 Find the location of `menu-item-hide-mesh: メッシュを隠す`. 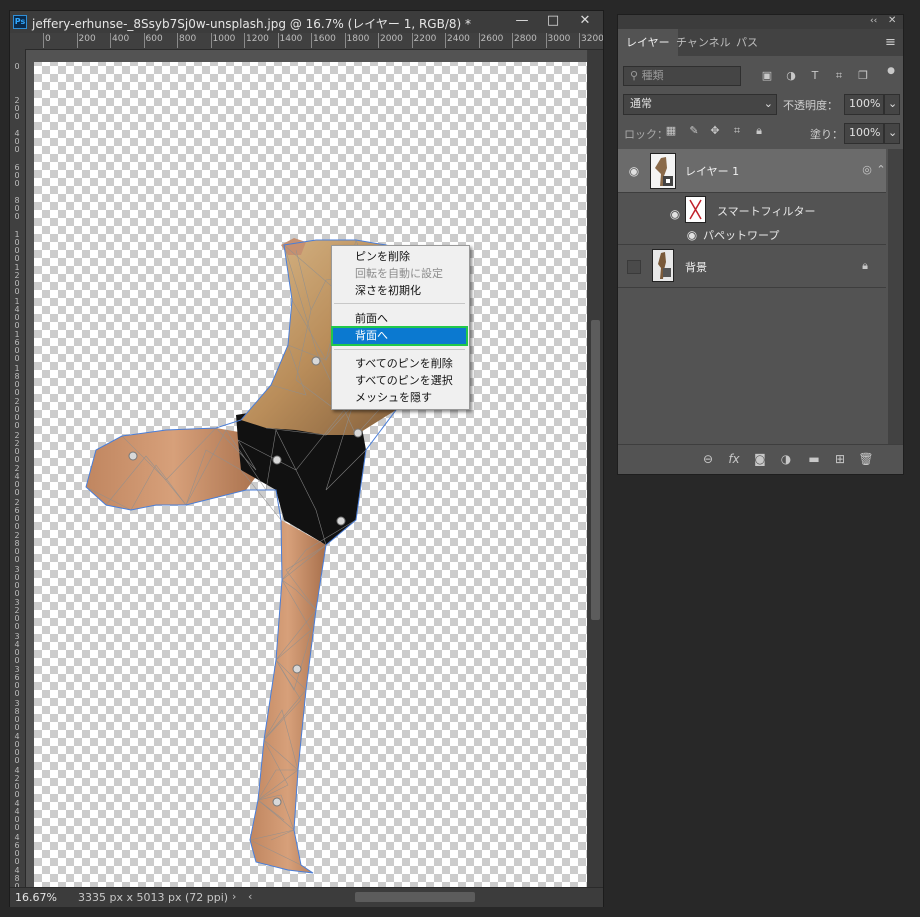

menu-item-hide-mesh: メッシュを隠す is located at coordinates (399, 398).